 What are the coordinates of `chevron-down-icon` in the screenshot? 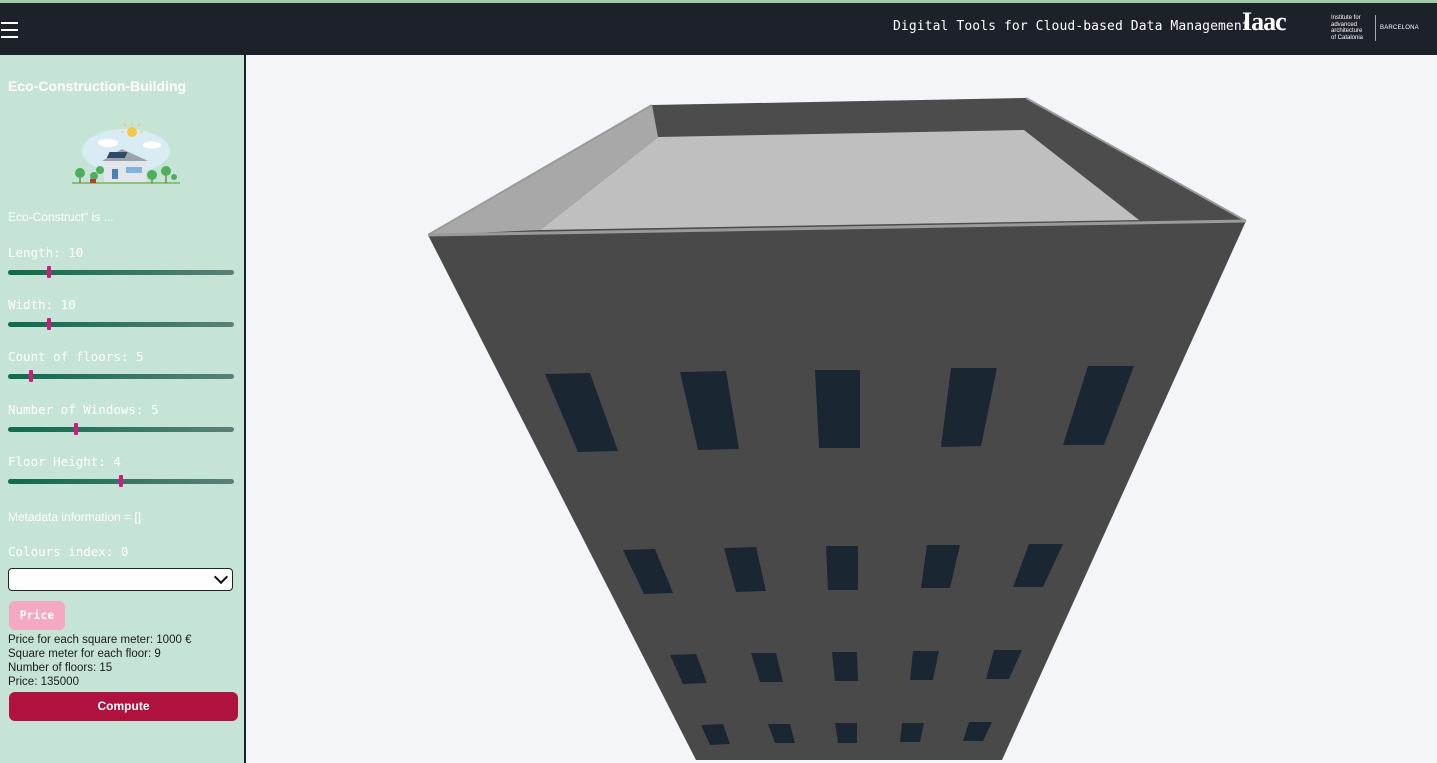 It's located at (221, 577).